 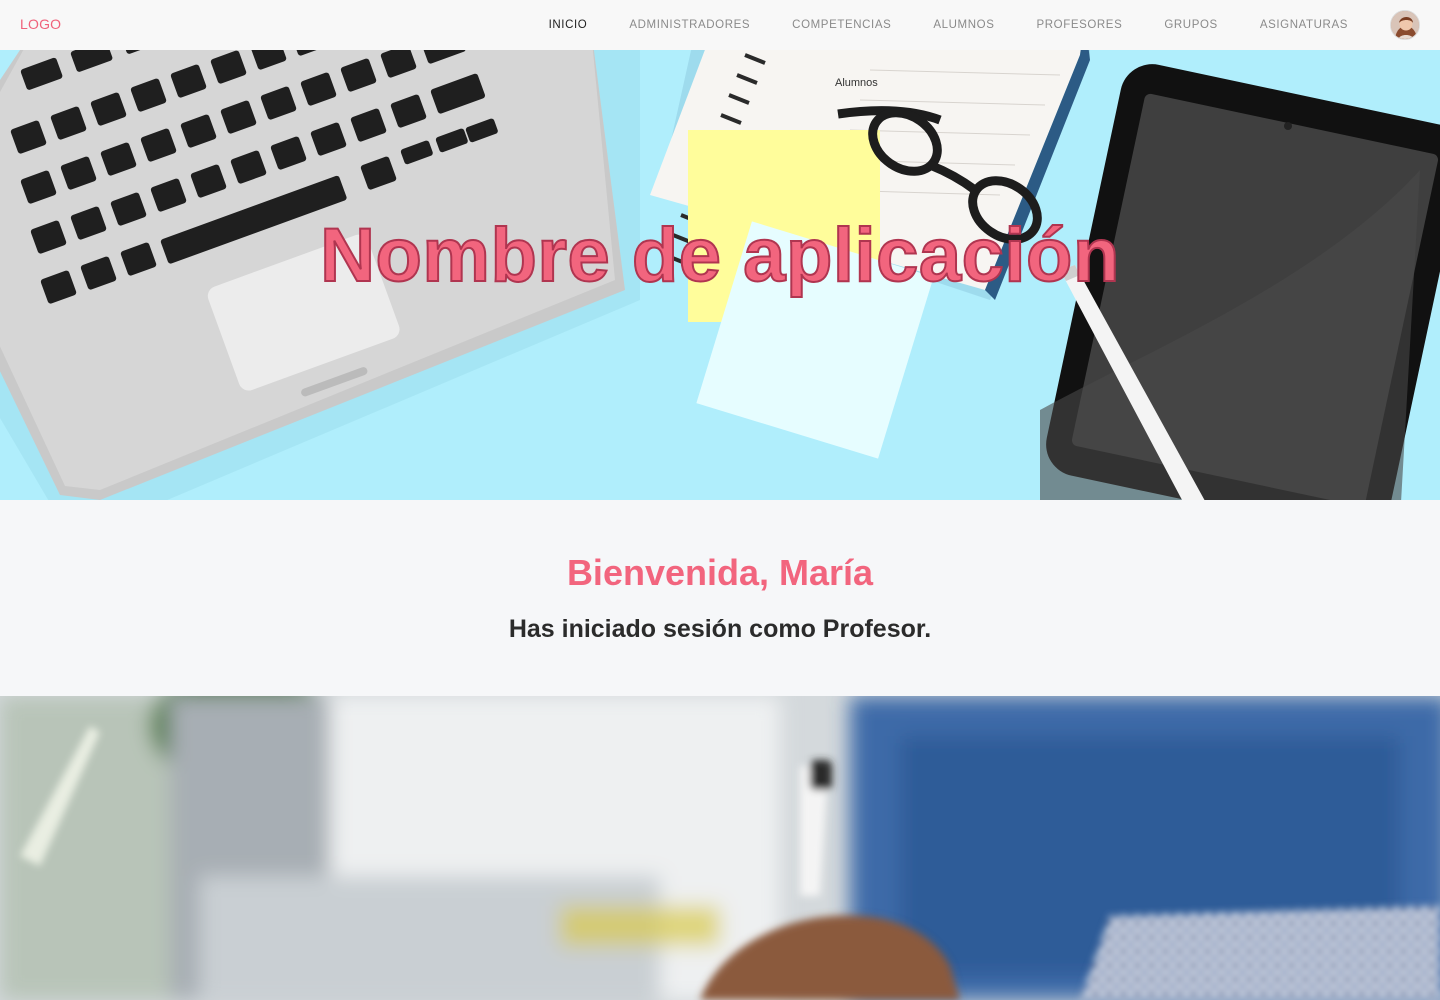 I want to click on hero-tooltip-text: Alumnos, so click(x=856, y=83).